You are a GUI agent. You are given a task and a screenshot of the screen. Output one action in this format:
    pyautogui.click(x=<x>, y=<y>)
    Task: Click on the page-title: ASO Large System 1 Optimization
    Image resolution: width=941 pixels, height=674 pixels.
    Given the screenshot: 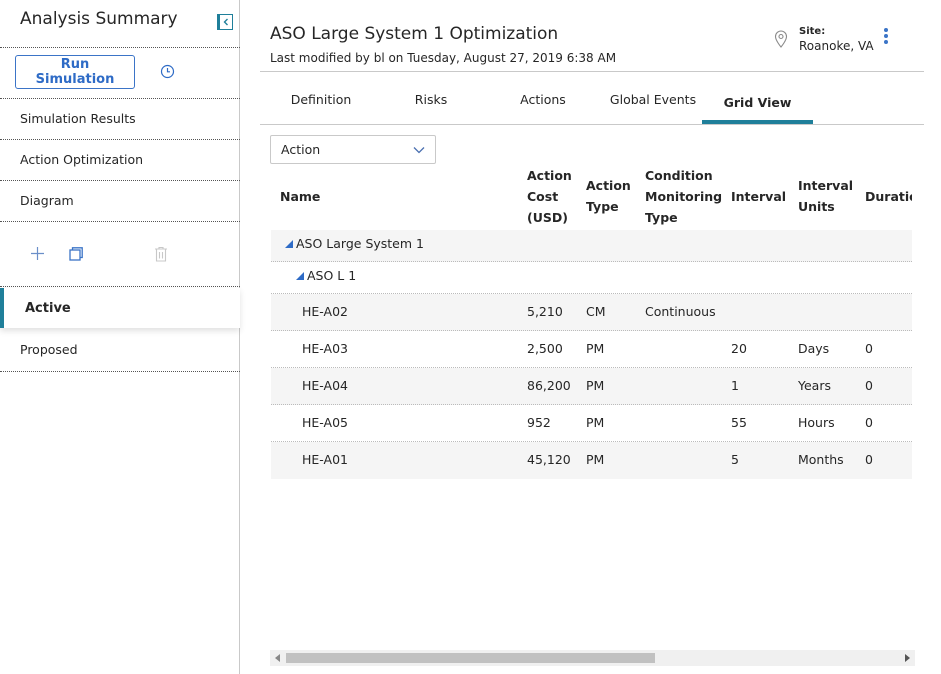 What is the action you would take?
    pyautogui.click(x=414, y=34)
    